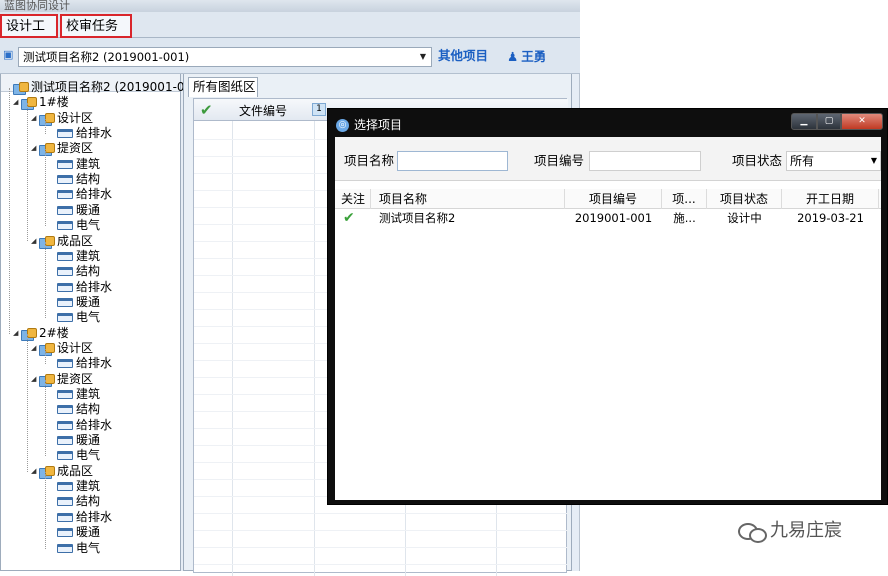 The image size is (888, 576). I want to click on minimize-icon: ▁, so click(804, 121).